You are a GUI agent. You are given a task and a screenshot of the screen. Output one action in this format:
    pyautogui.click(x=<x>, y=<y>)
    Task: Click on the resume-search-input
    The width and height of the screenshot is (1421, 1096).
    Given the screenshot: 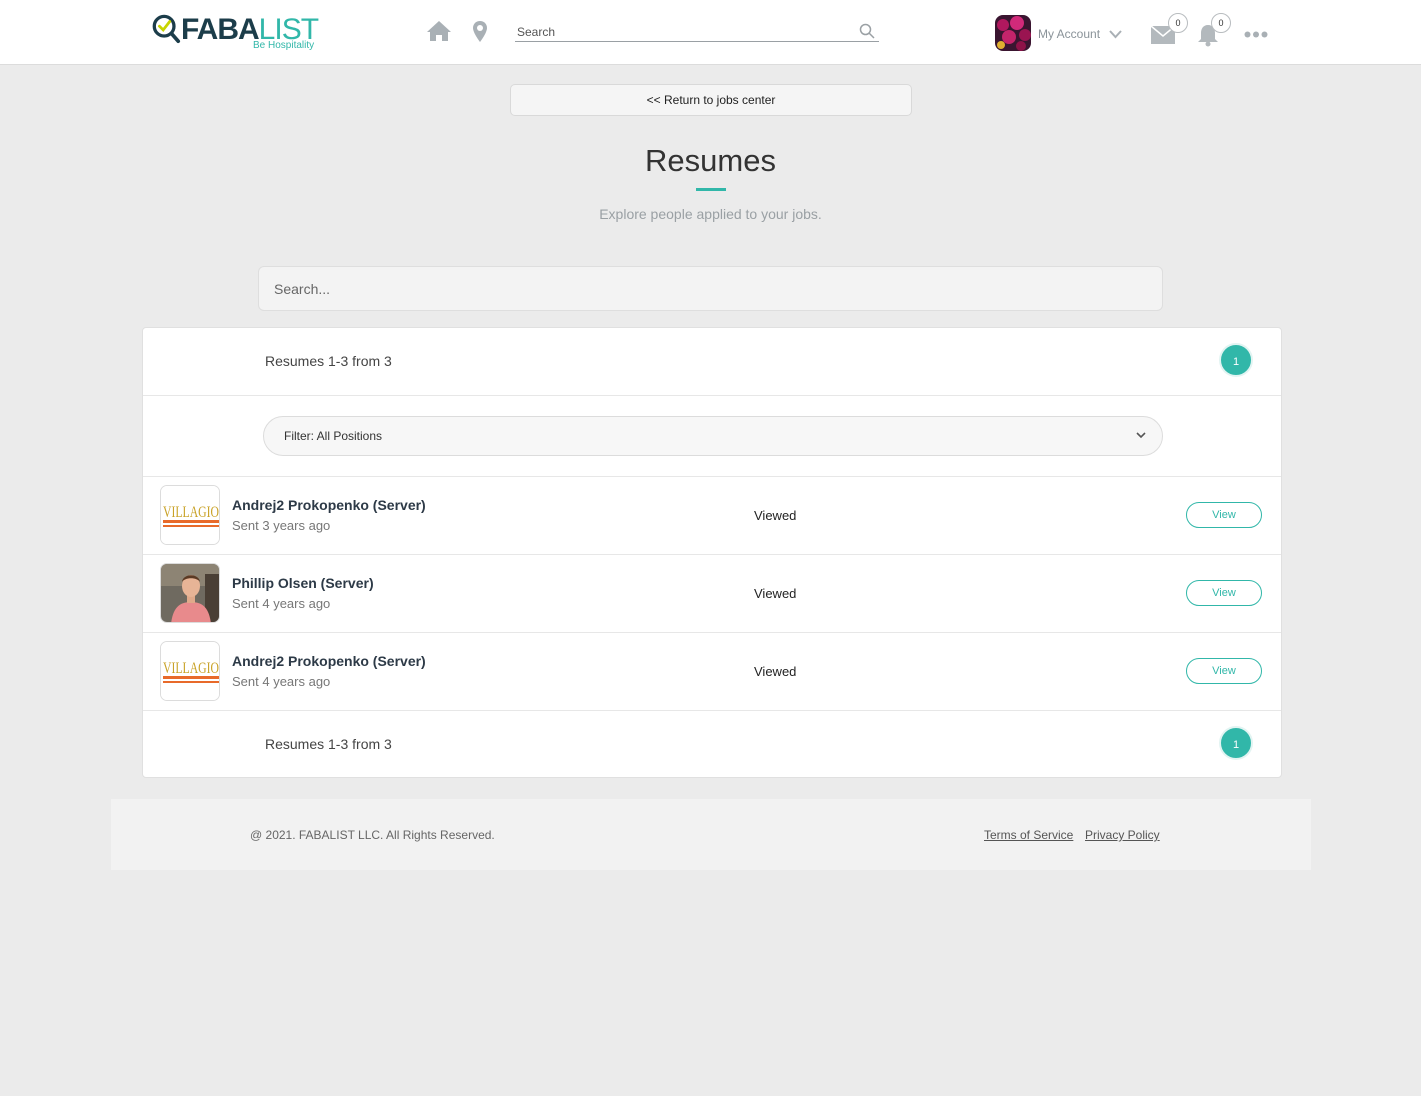 What is the action you would take?
    pyautogui.click(x=710, y=288)
    